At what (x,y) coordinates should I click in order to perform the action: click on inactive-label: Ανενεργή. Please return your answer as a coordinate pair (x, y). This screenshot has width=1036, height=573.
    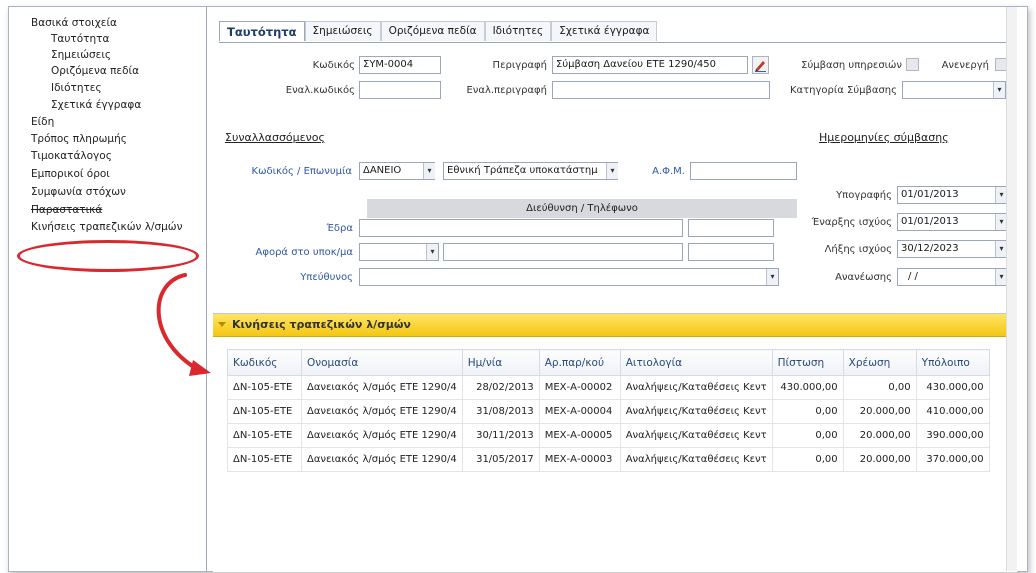
    Looking at the image, I should click on (965, 65).